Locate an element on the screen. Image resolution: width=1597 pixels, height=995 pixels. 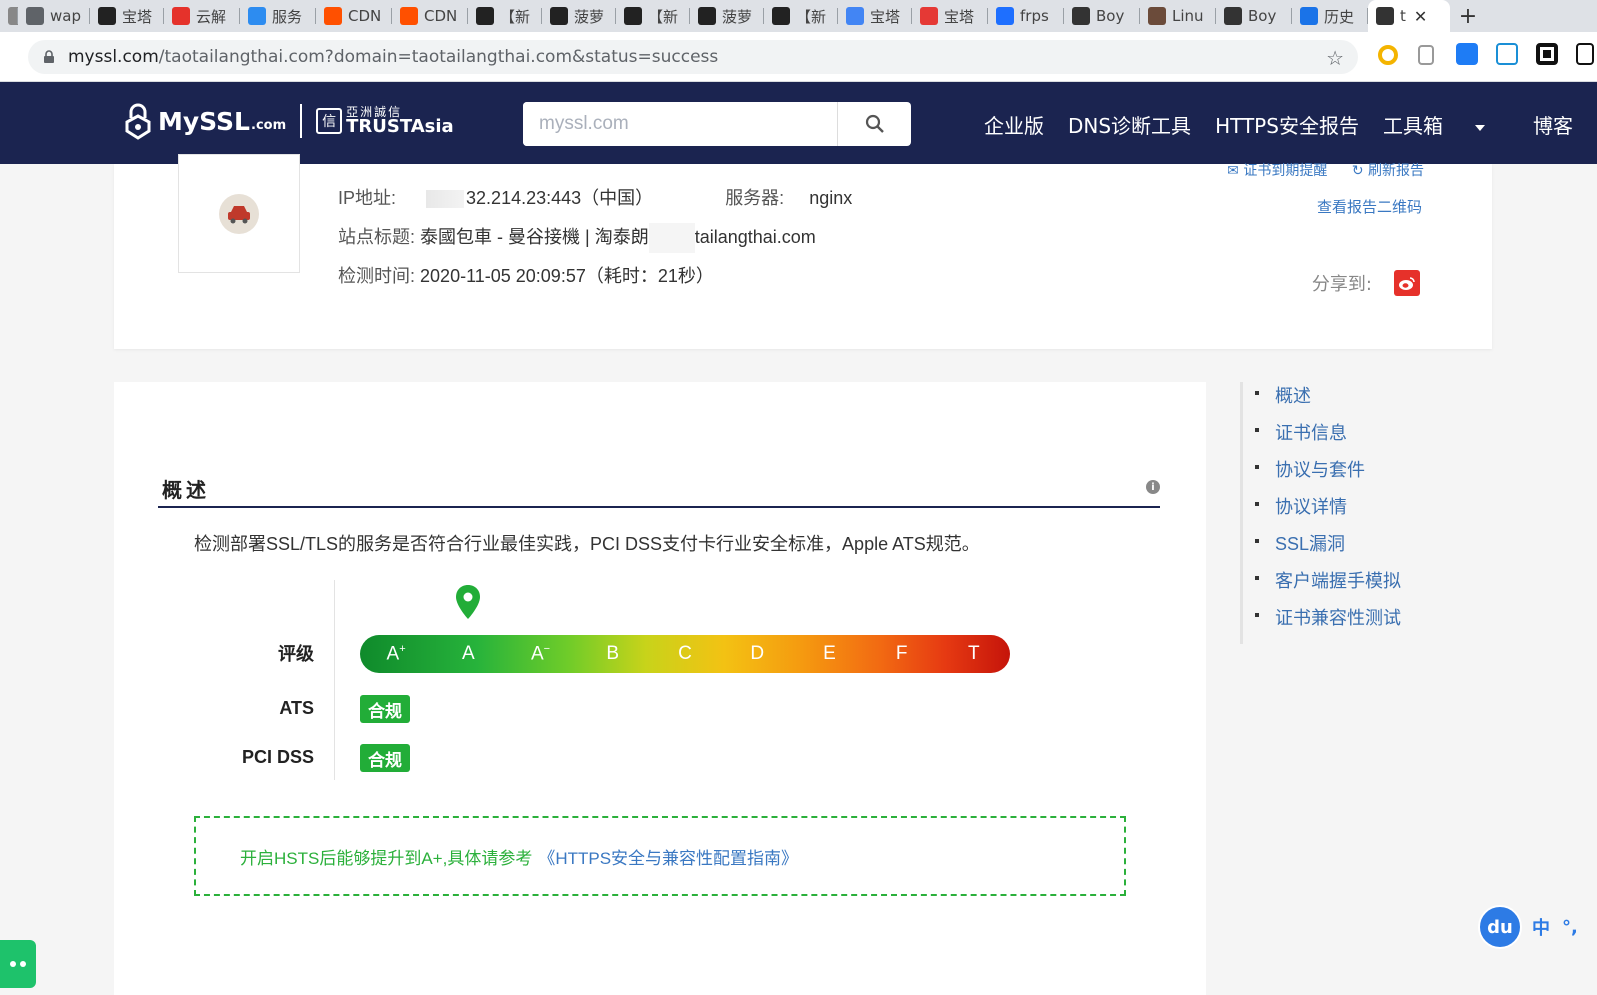
grade-step: E is located at coordinates (829, 654).